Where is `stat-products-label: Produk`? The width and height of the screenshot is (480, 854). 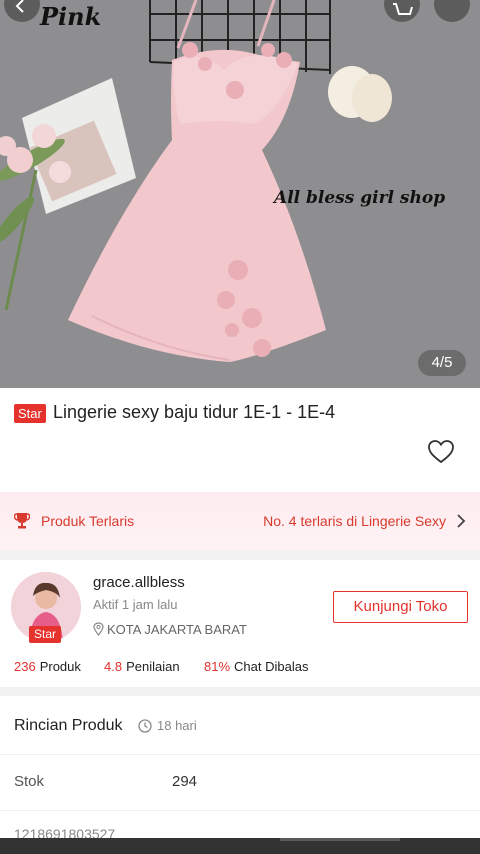 stat-products-label: Produk is located at coordinates (60, 666).